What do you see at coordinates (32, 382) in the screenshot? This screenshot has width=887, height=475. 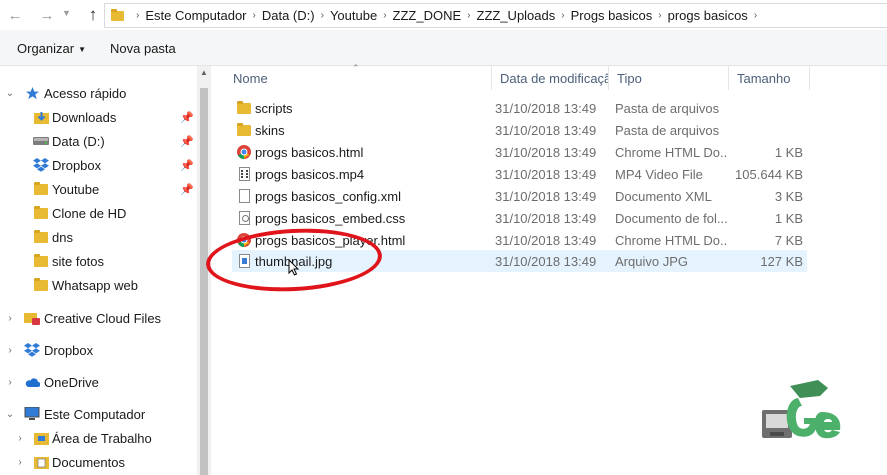 I see `cloud-icon` at bounding box center [32, 382].